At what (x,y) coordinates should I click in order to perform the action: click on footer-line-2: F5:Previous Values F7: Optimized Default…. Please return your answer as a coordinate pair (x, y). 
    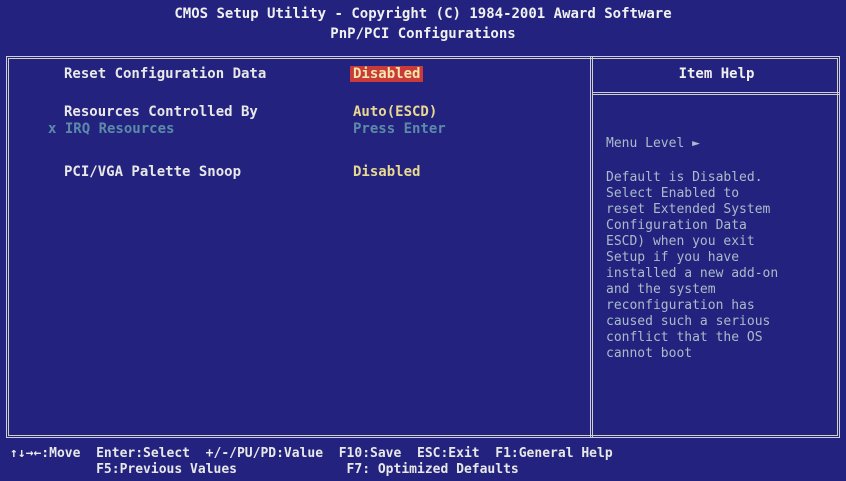
    Looking at the image, I should click on (264, 469).